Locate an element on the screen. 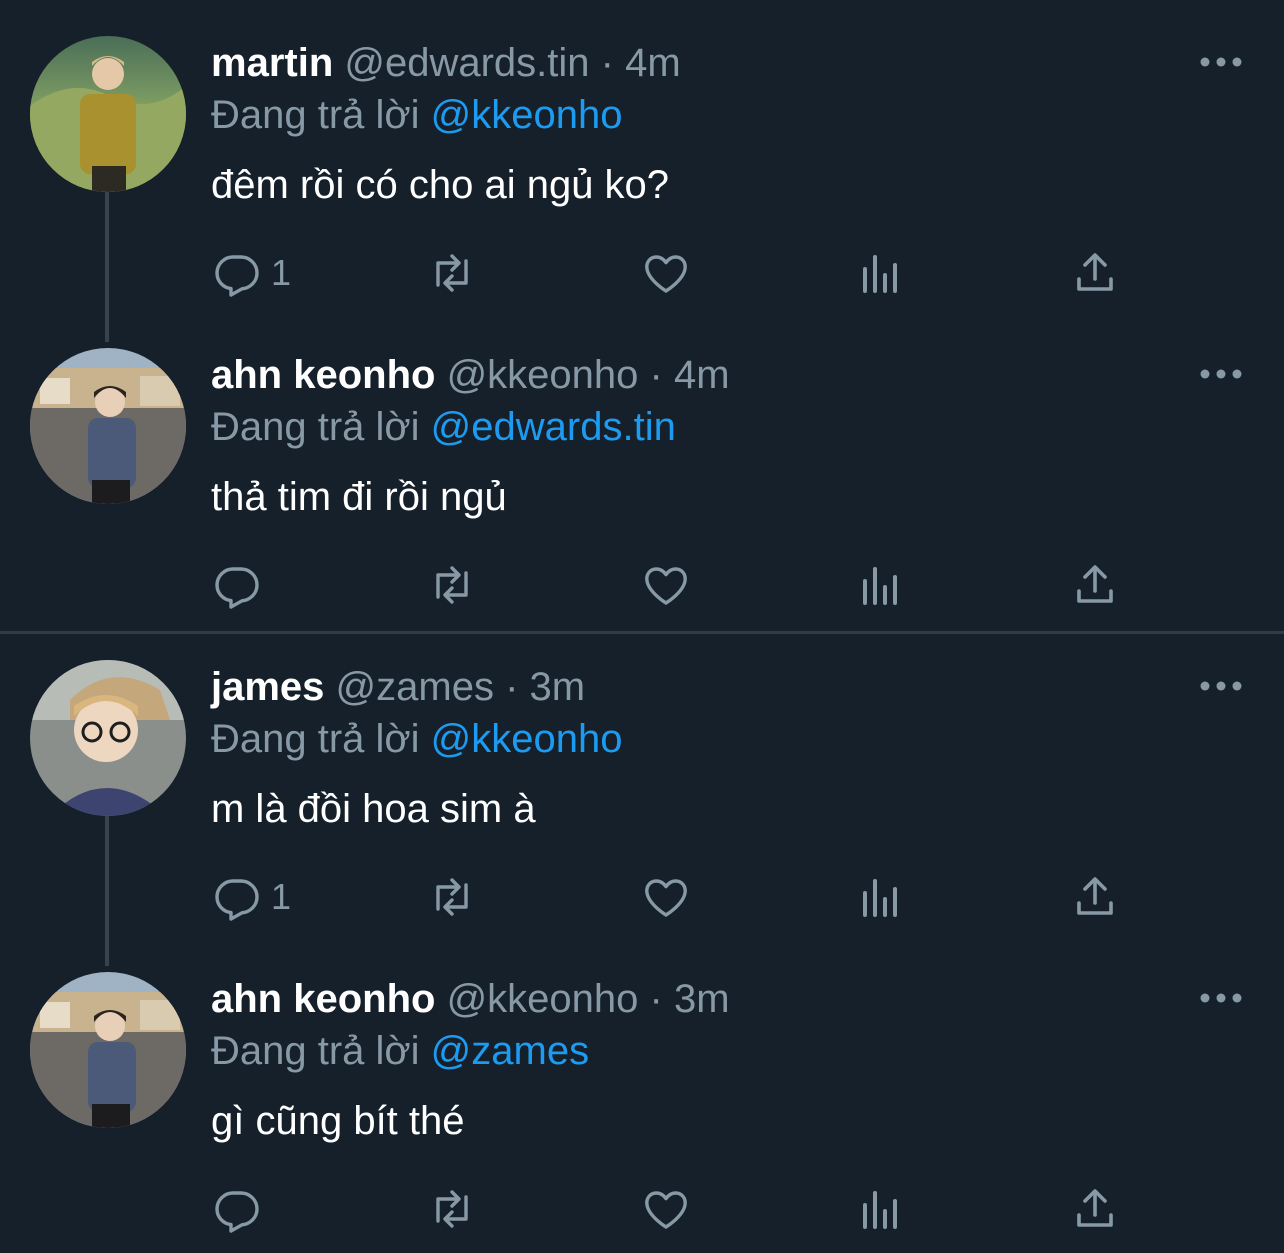 Image resolution: width=1284 pixels, height=1253 pixels. replying-to: Đang trả lời @edwards.tin is located at coordinates (443, 427).